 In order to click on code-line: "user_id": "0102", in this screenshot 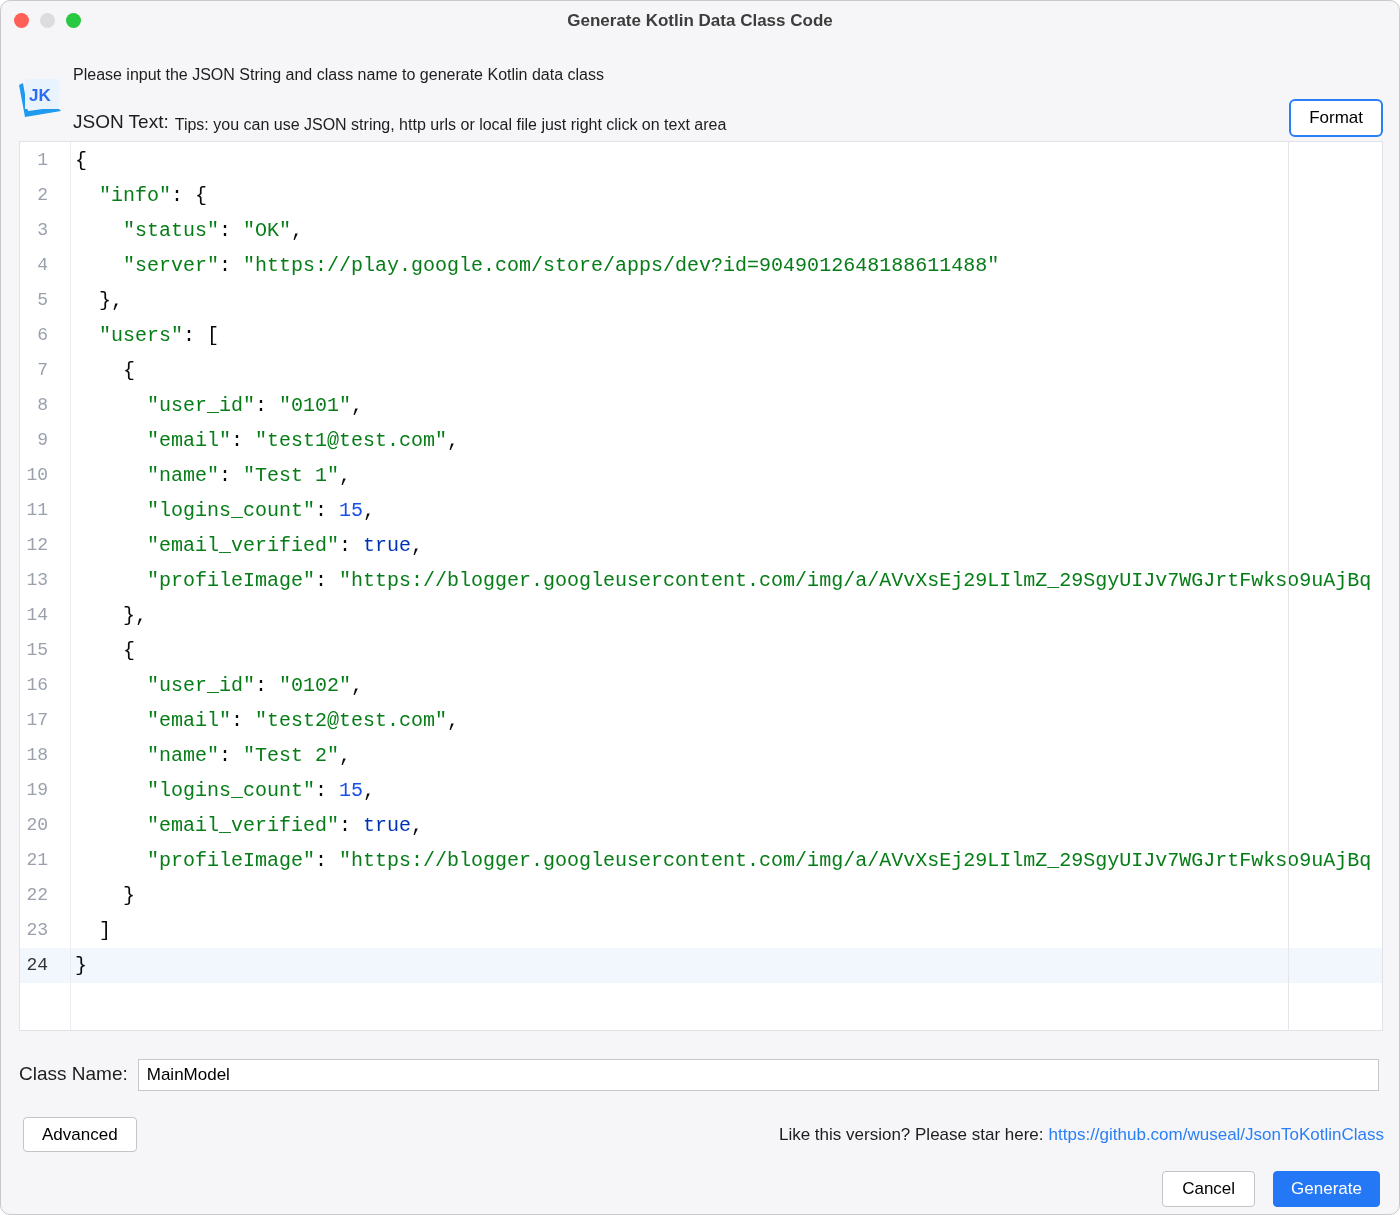, I will do `click(255, 685)`.